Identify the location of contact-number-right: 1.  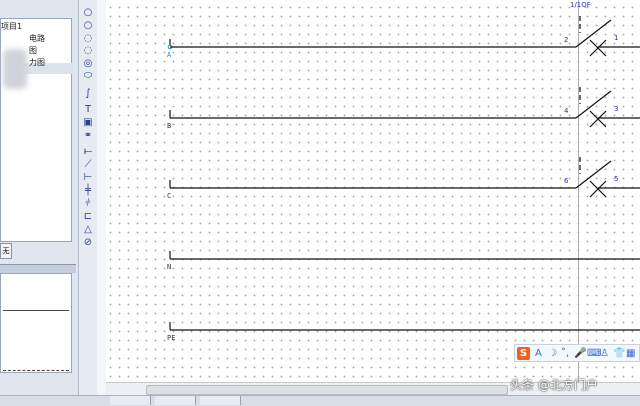
(616, 38).